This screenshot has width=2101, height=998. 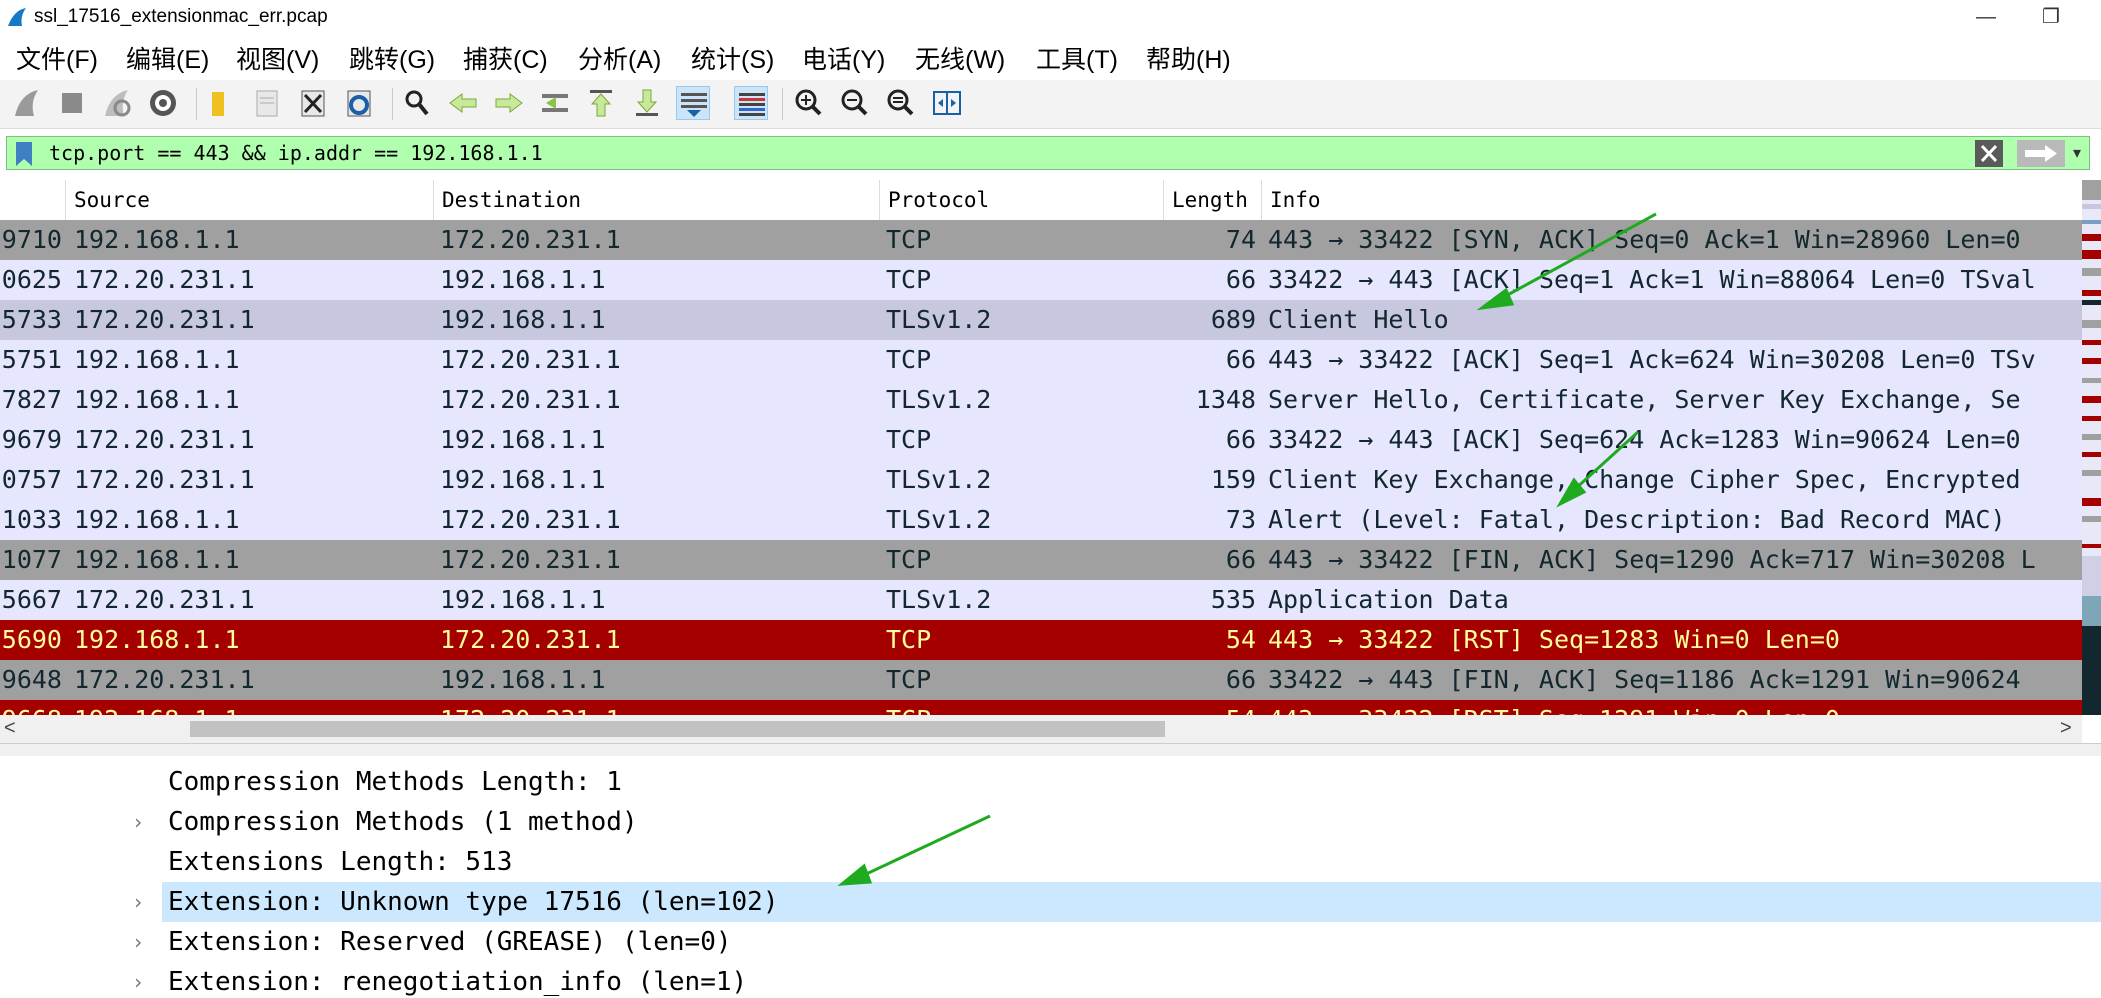 What do you see at coordinates (1022, 200) in the screenshot?
I see `column-header-protocol: Protocol` at bounding box center [1022, 200].